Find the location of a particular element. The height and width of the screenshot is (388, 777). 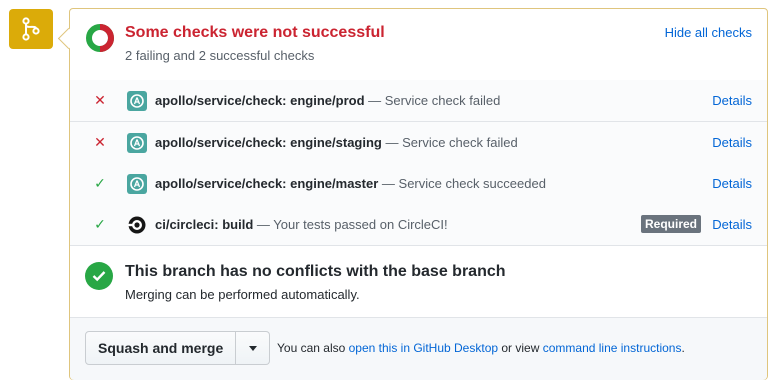

check-name: apollo/service/check: engine/master is located at coordinates (267, 183).